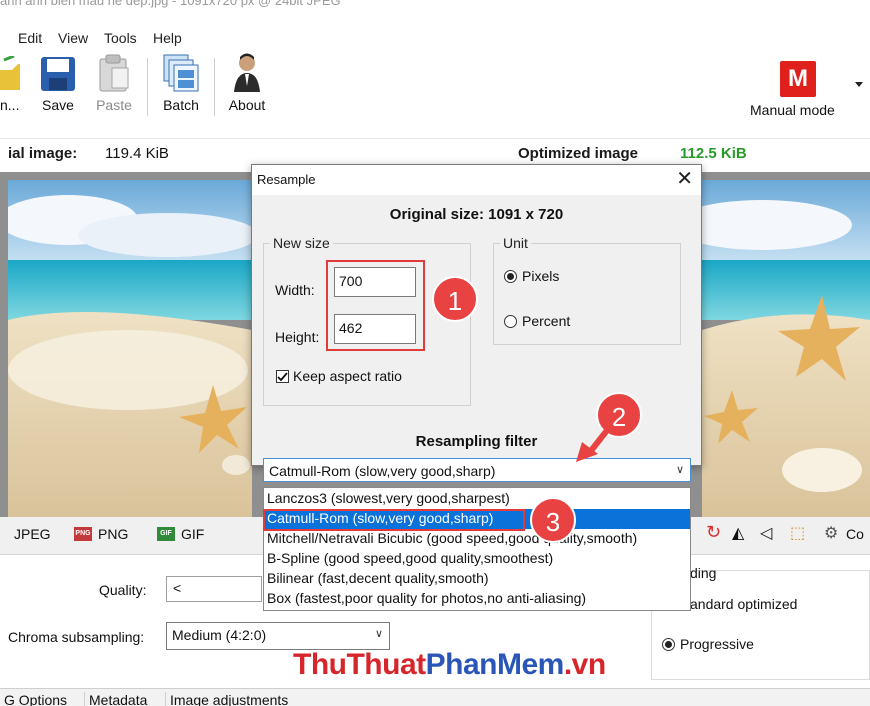  I want to click on paste-button: Paste, so click(114, 86).